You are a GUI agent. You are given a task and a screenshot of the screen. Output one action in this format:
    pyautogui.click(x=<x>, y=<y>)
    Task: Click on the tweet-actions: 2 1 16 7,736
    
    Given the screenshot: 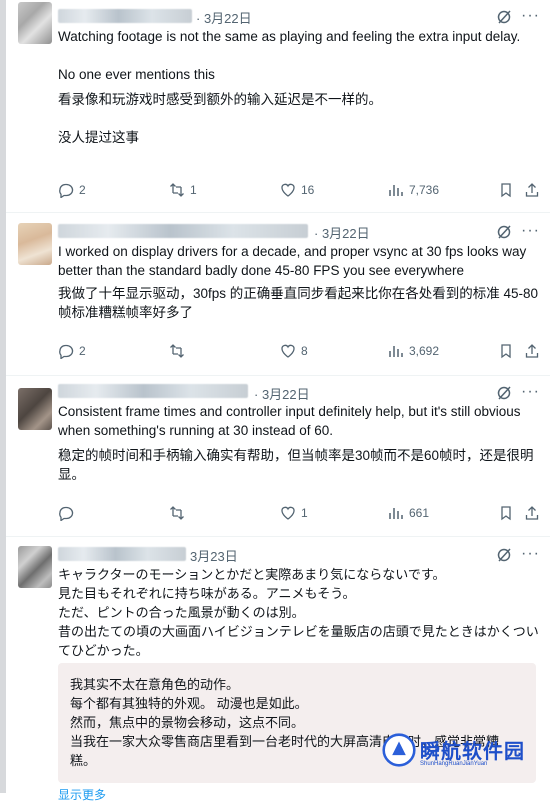 What is the action you would take?
    pyautogui.click(x=299, y=191)
    